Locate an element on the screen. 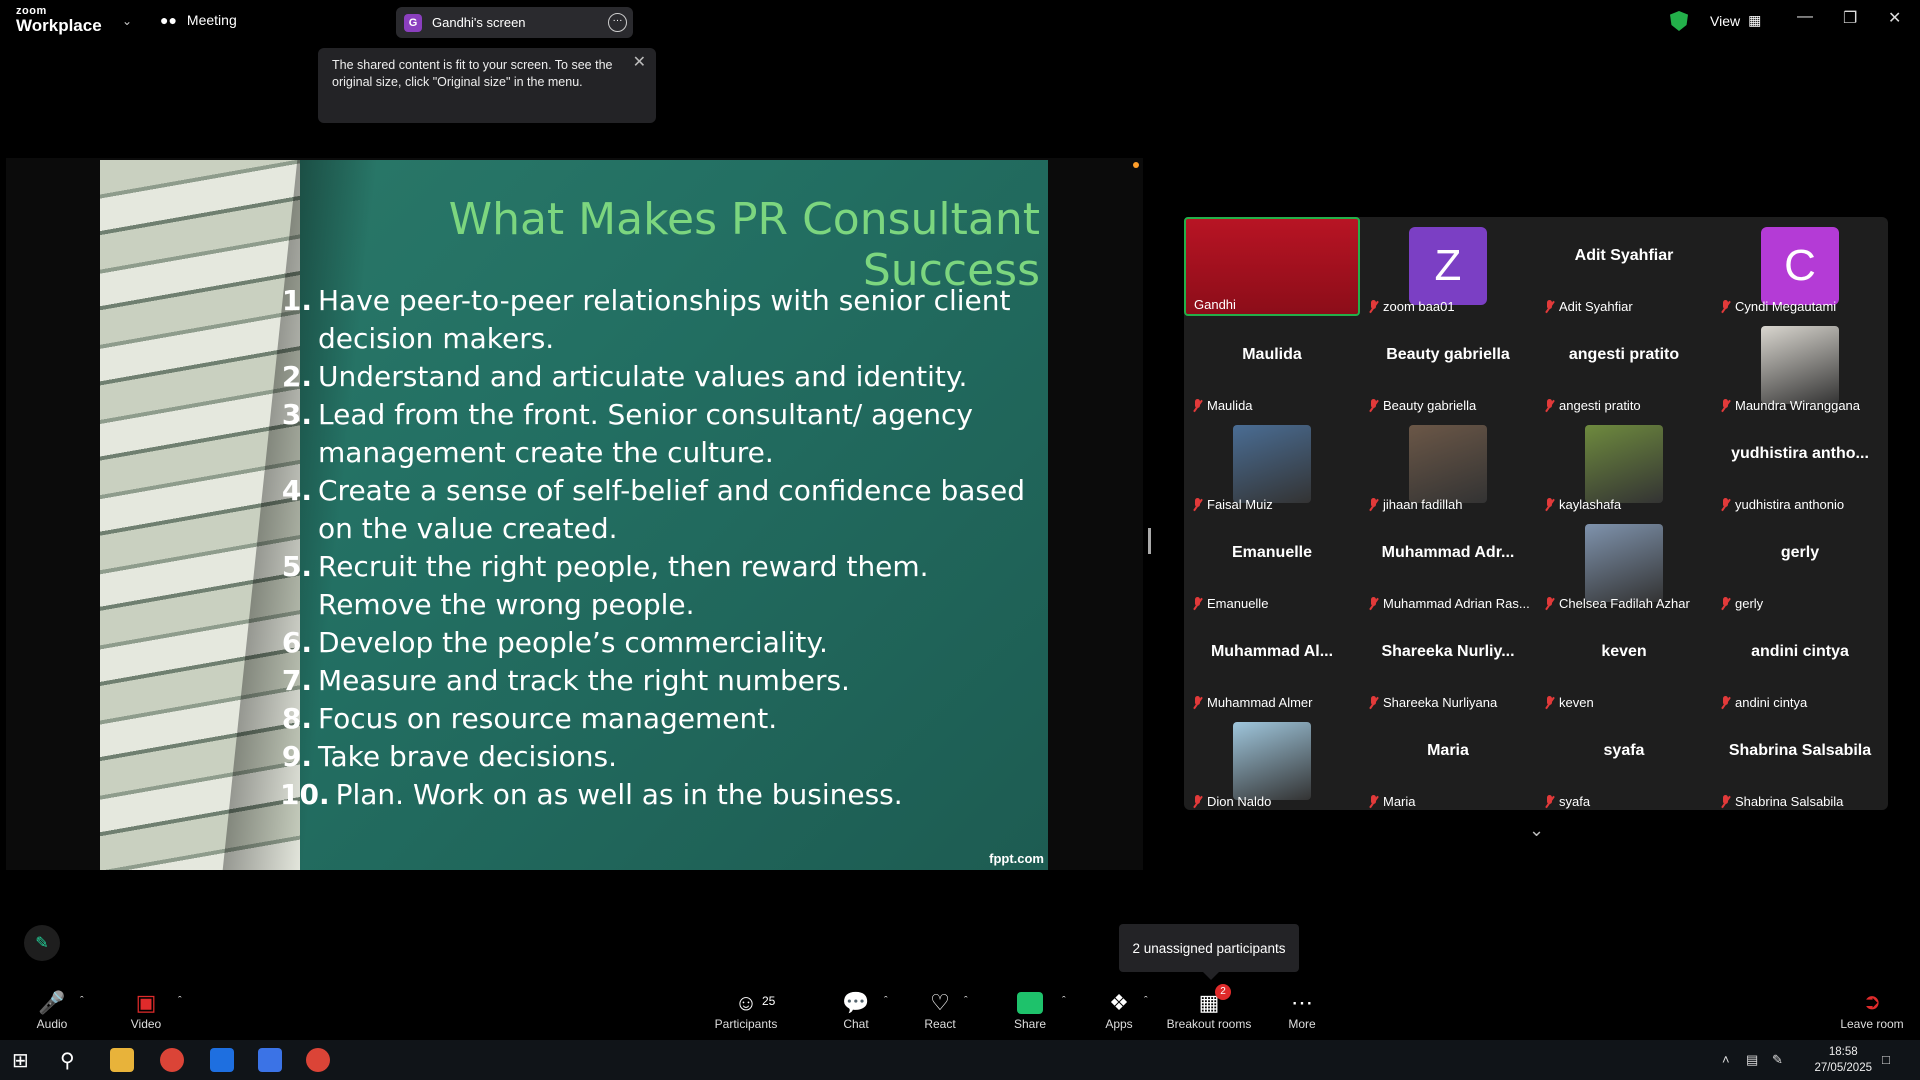  meeting-tab: ●● Meeting is located at coordinates (198, 20).